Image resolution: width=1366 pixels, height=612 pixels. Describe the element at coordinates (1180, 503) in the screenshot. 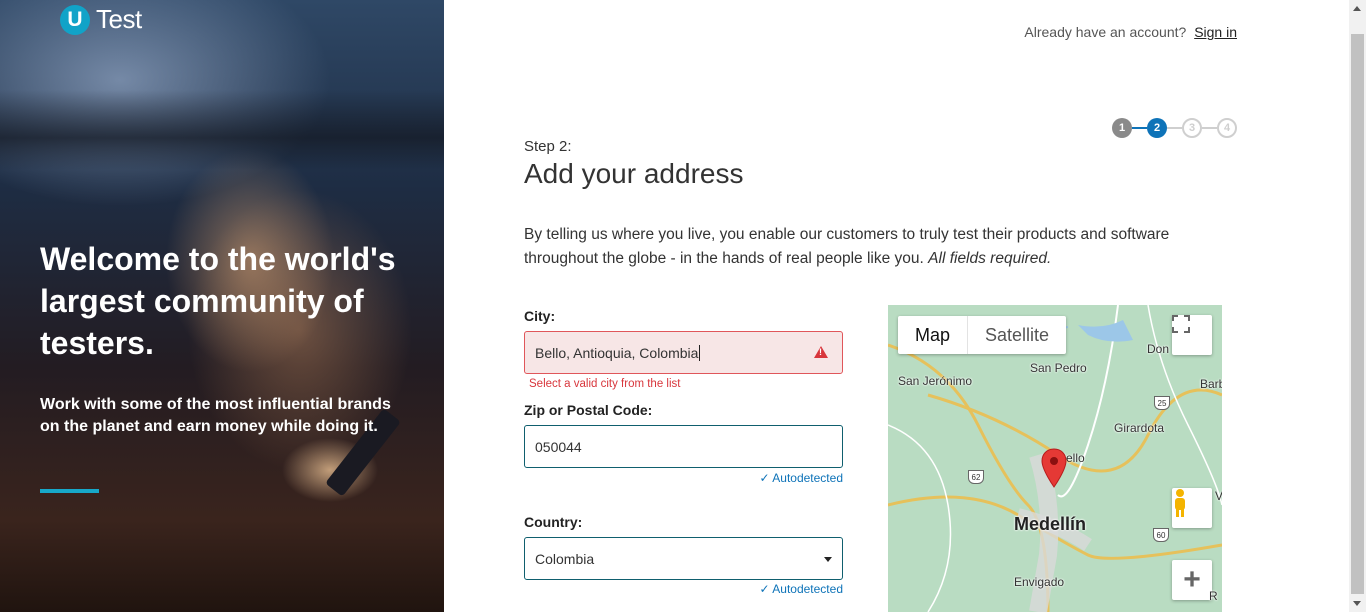

I see `pegman-icon` at that location.